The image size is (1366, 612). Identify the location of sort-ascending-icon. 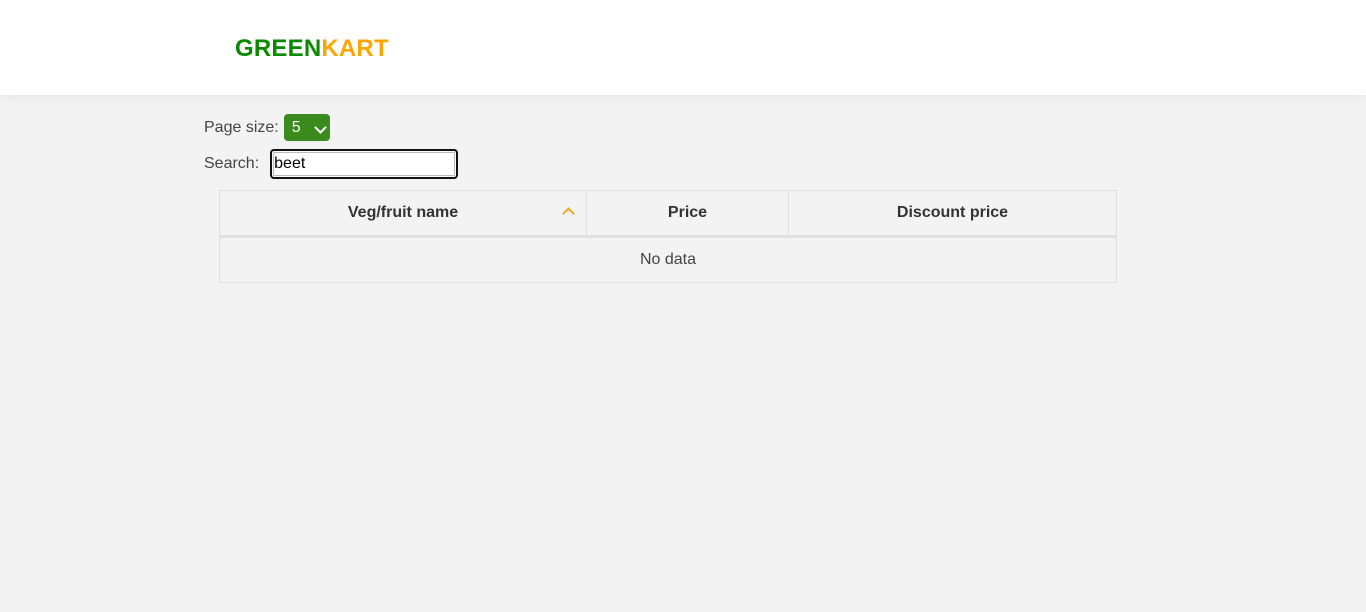
(568, 213).